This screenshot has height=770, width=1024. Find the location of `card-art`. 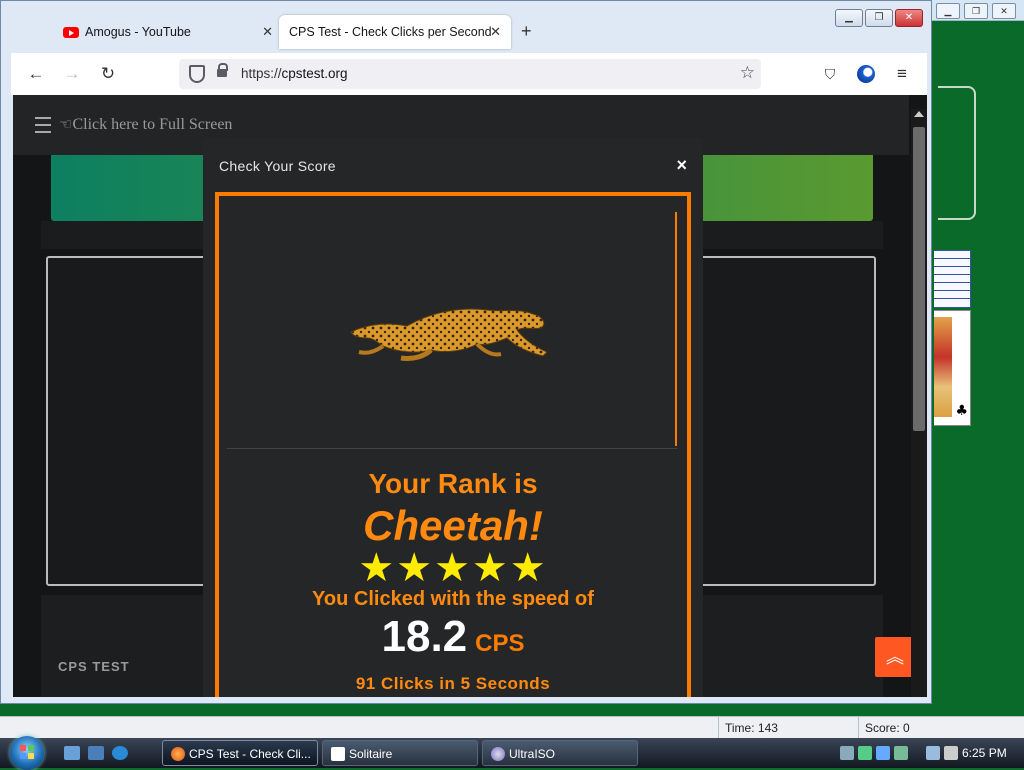

card-art is located at coordinates (943, 367).